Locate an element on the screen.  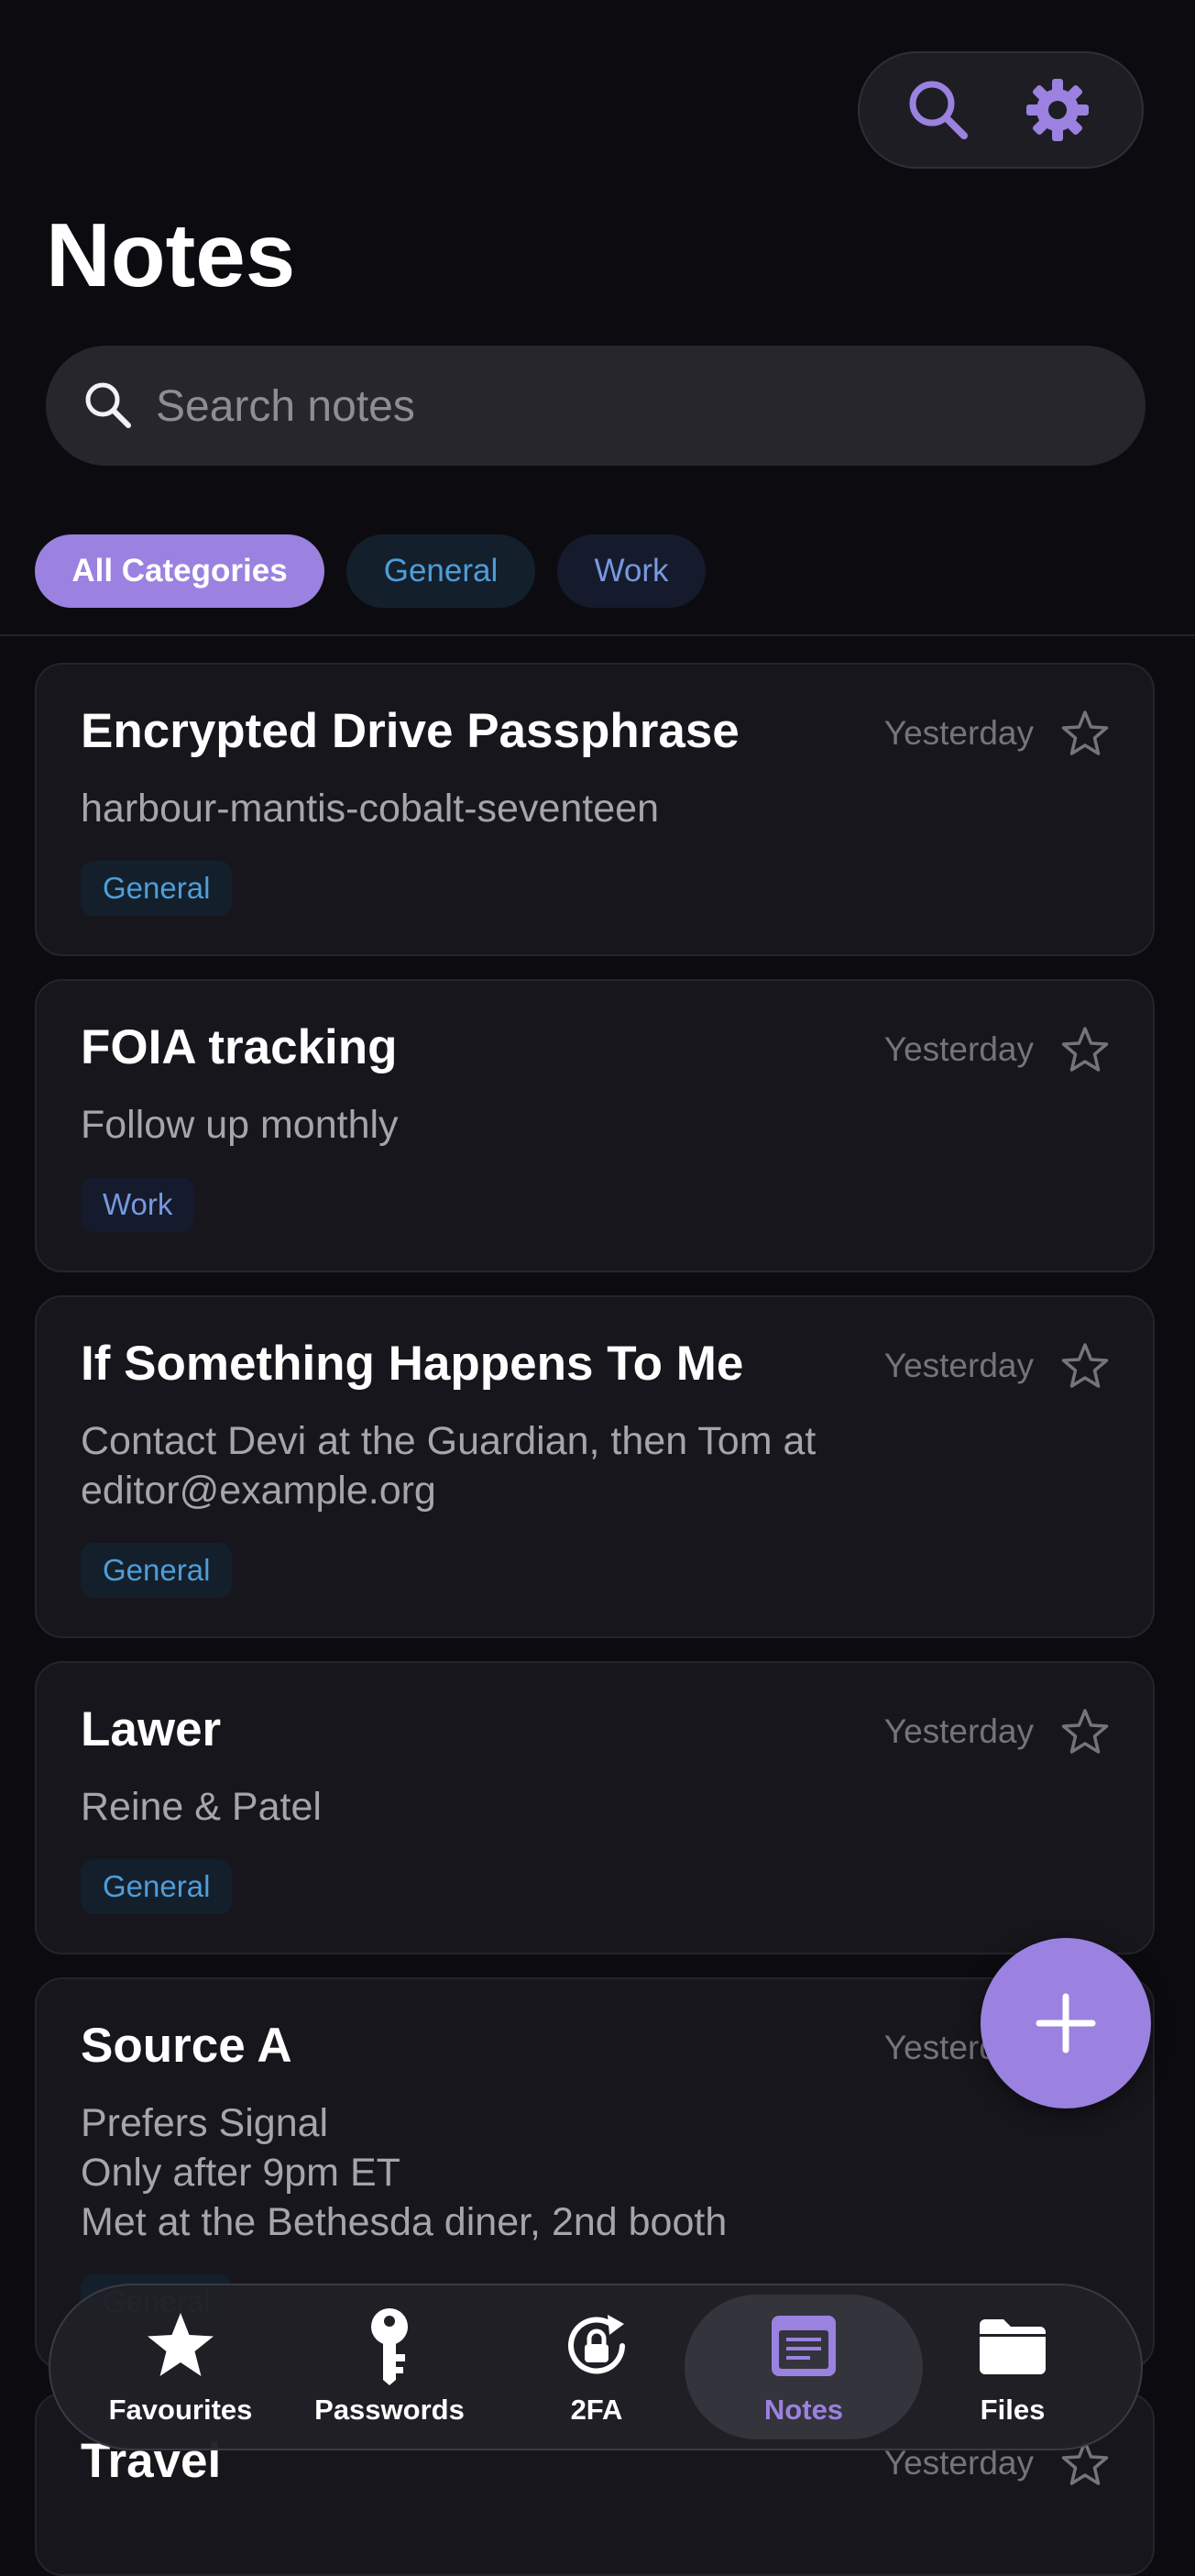
tab-label: Favourites is located at coordinates (180, 2410).